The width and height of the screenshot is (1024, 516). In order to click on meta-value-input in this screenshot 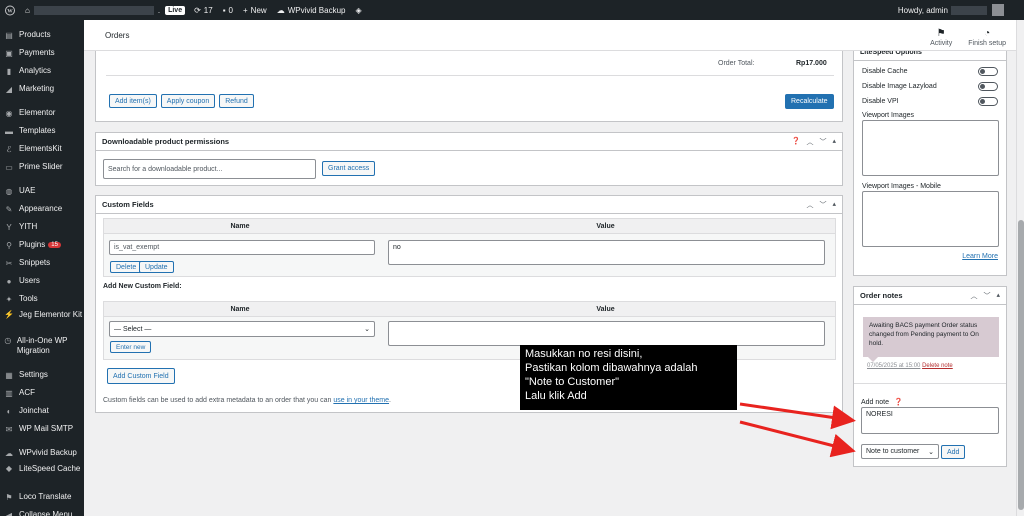, I will do `click(606, 333)`.